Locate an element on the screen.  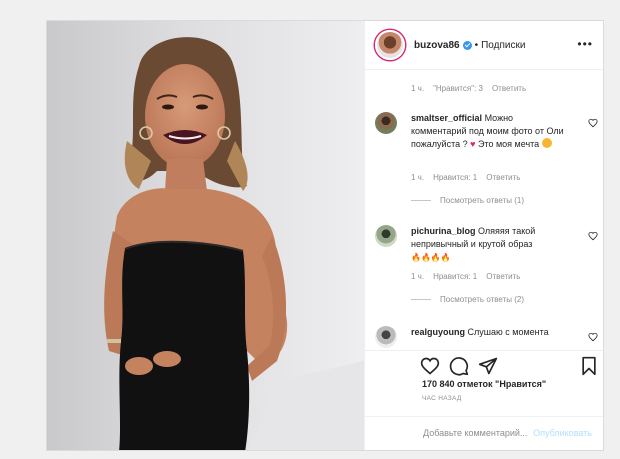
view-replies-button: Посмотреть ответы (2) is located at coordinates (467, 299).